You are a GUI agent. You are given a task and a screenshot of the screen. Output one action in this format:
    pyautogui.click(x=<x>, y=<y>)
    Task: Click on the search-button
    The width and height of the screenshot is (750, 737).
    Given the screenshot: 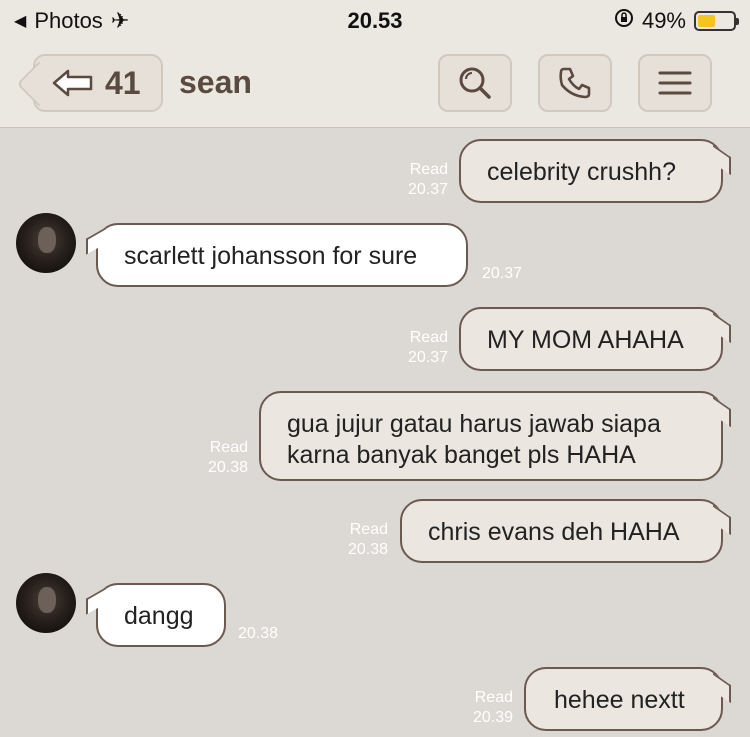 What is the action you would take?
    pyautogui.click(x=475, y=83)
    